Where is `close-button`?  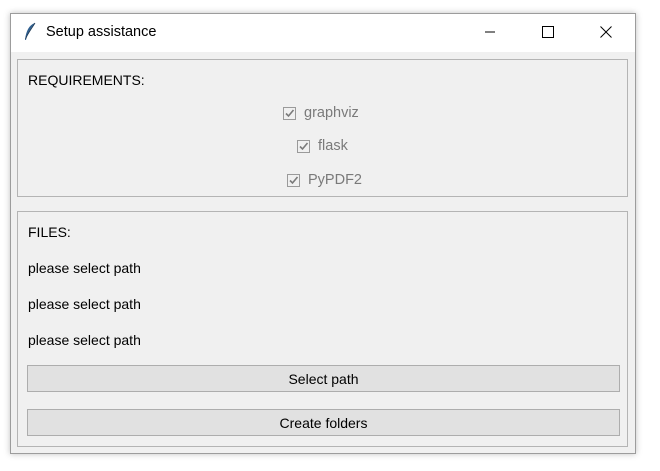 close-button is located at coordinates (606, 33).